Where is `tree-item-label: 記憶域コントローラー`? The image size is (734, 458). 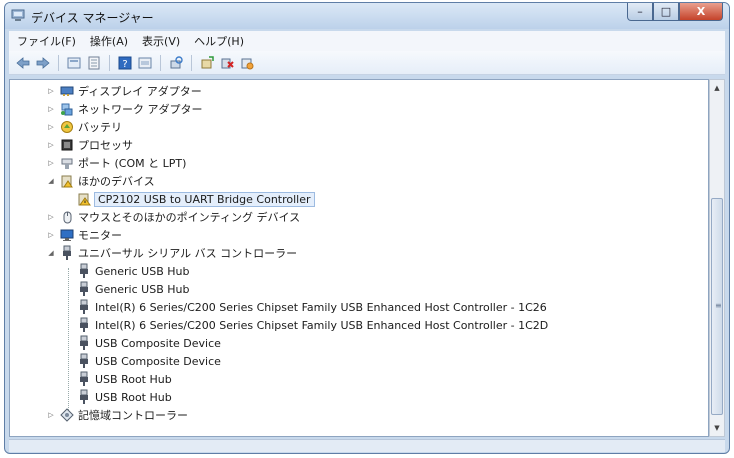
tree-item-label: 記憶域コントローラー is located at coordinates (133, 415).